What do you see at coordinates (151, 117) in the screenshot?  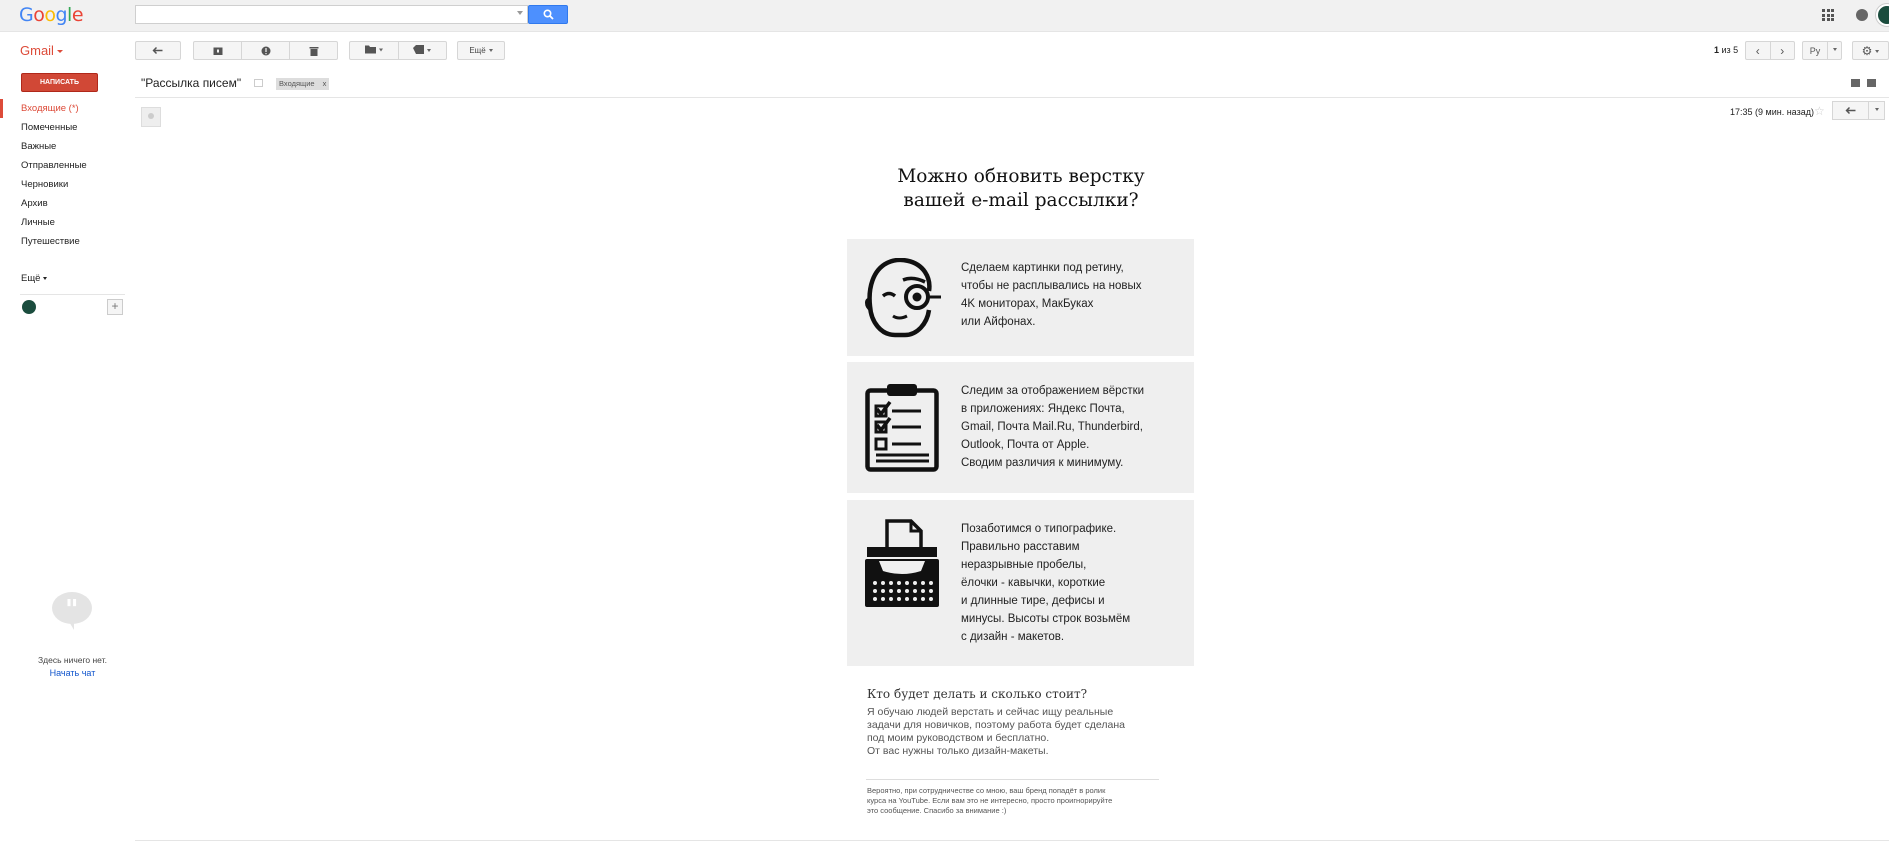 I see `sender-avatar` at bounding box center [151, 117].